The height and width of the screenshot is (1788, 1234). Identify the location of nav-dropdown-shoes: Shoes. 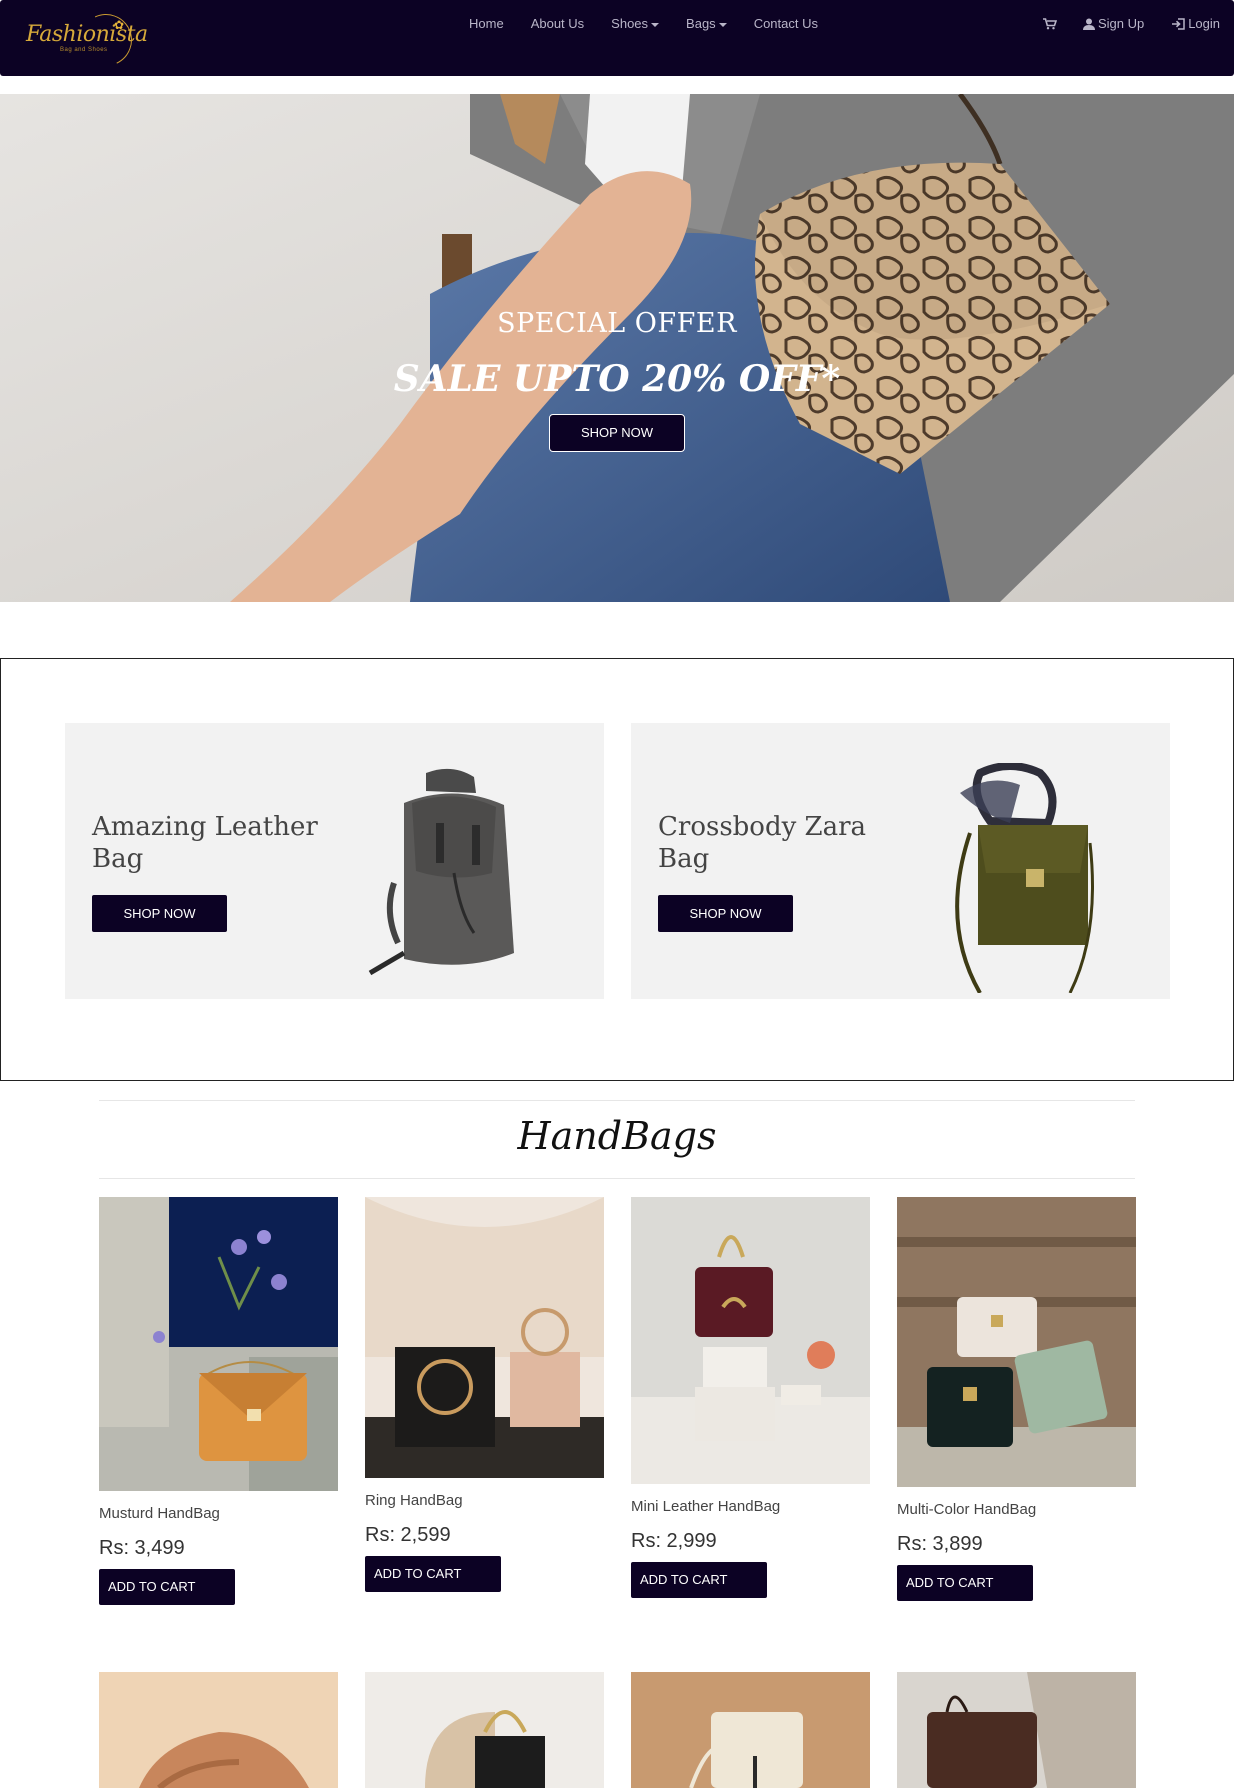
(635, 23).